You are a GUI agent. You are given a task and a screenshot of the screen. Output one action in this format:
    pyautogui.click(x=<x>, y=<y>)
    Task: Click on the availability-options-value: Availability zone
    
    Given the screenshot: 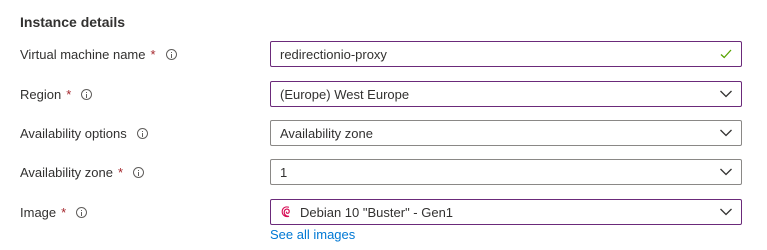 What is the action you would take?
    pyautogui.click(x=326, y=133)
    